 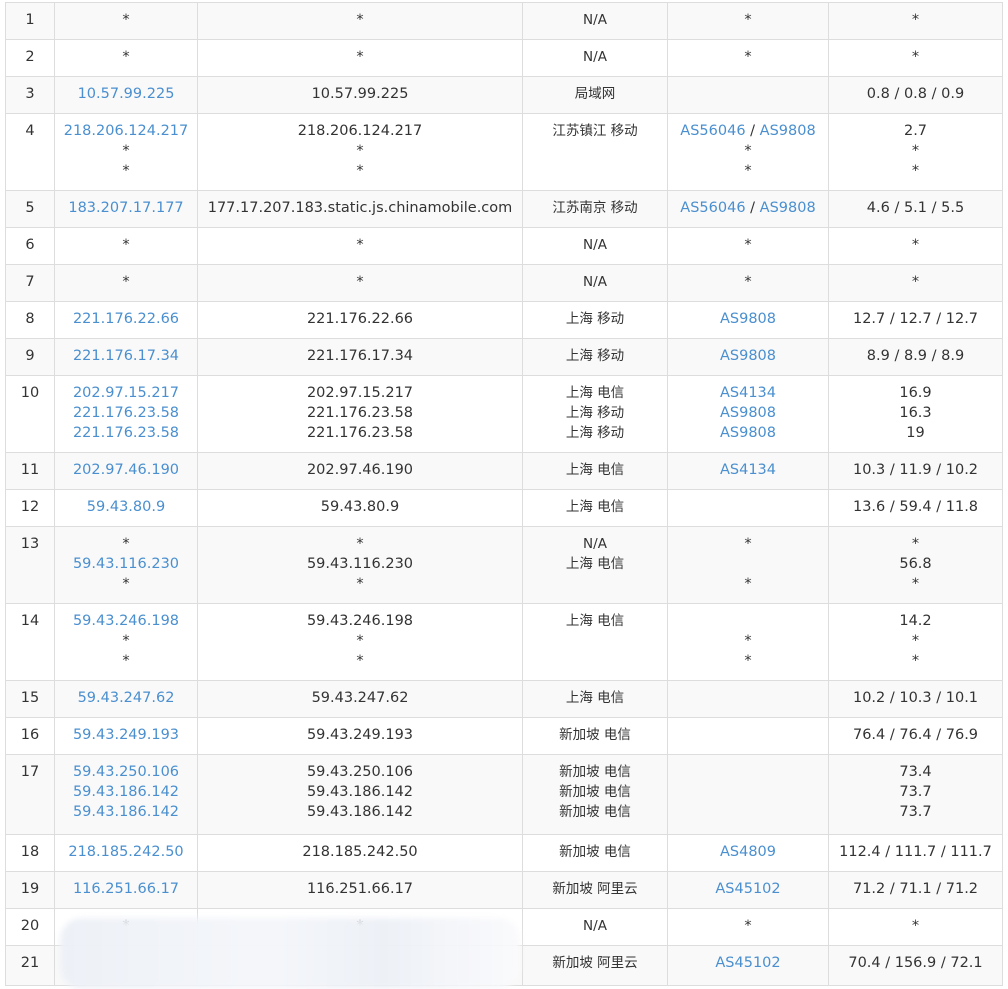 What do you see at coordinates (30, 282) in the screenshot?
I see `hop-number: 7` at bounding box center [30, 282].